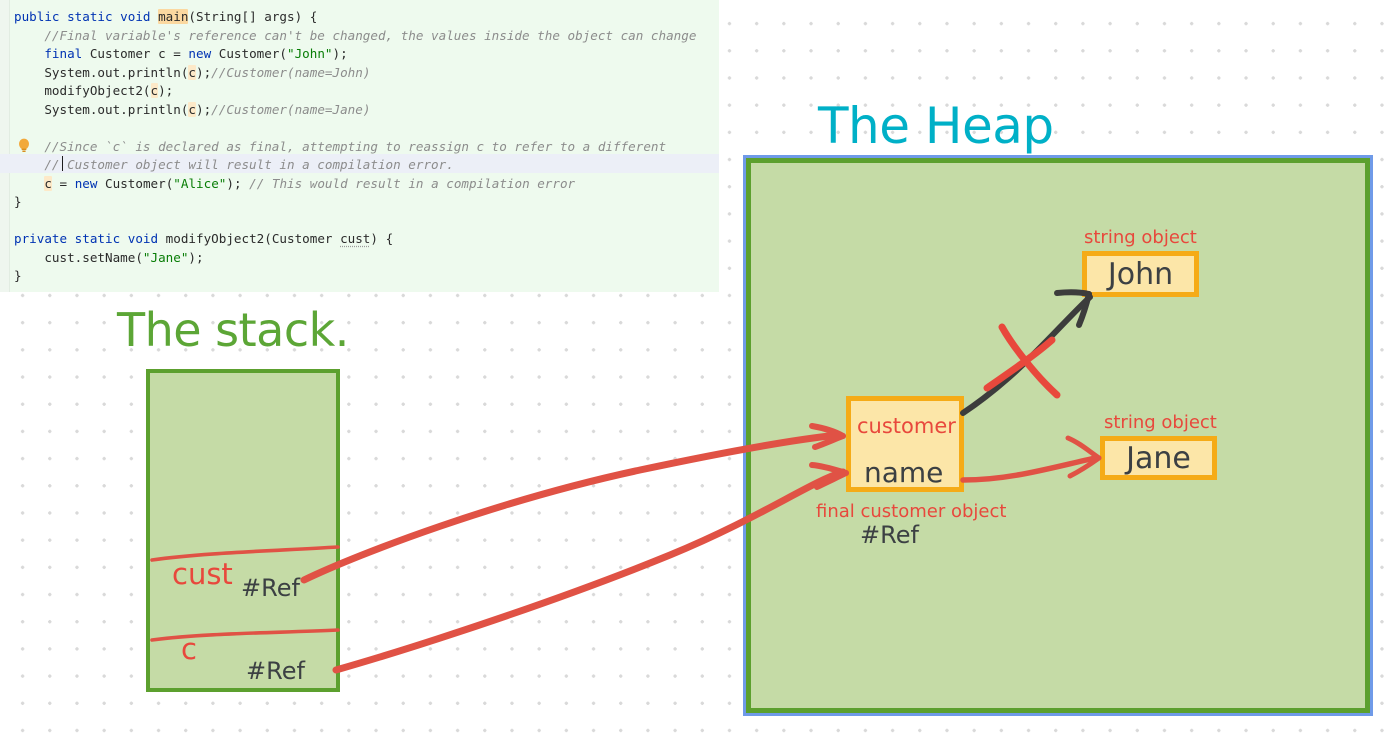 Image resolution: width=1397 pixels, height=752 pixels. What do you see at coordinates (243, 530) in the screenshot?
I see `stack-container` at bounding box center [243, 530].